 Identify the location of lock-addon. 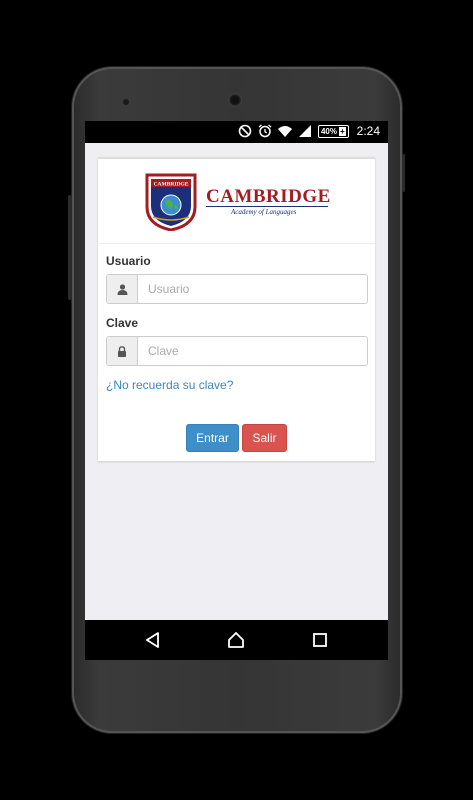
(122, 351).